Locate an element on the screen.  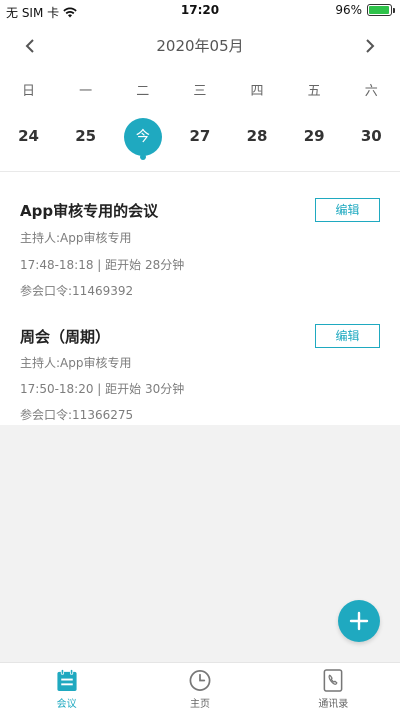
date-cell: 27 is located at coordinates (199, 136).